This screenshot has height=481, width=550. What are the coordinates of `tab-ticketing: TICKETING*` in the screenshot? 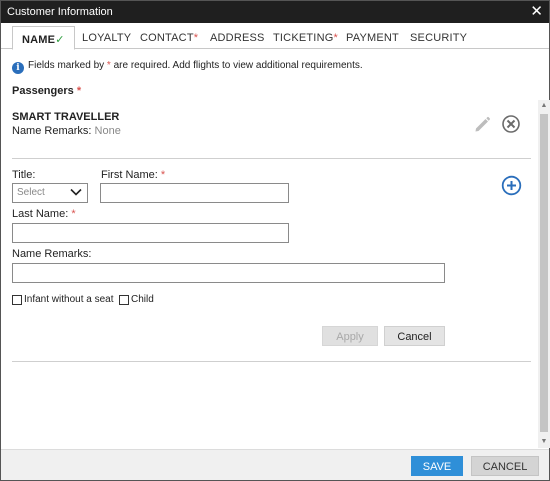 It's located at (305, 38).